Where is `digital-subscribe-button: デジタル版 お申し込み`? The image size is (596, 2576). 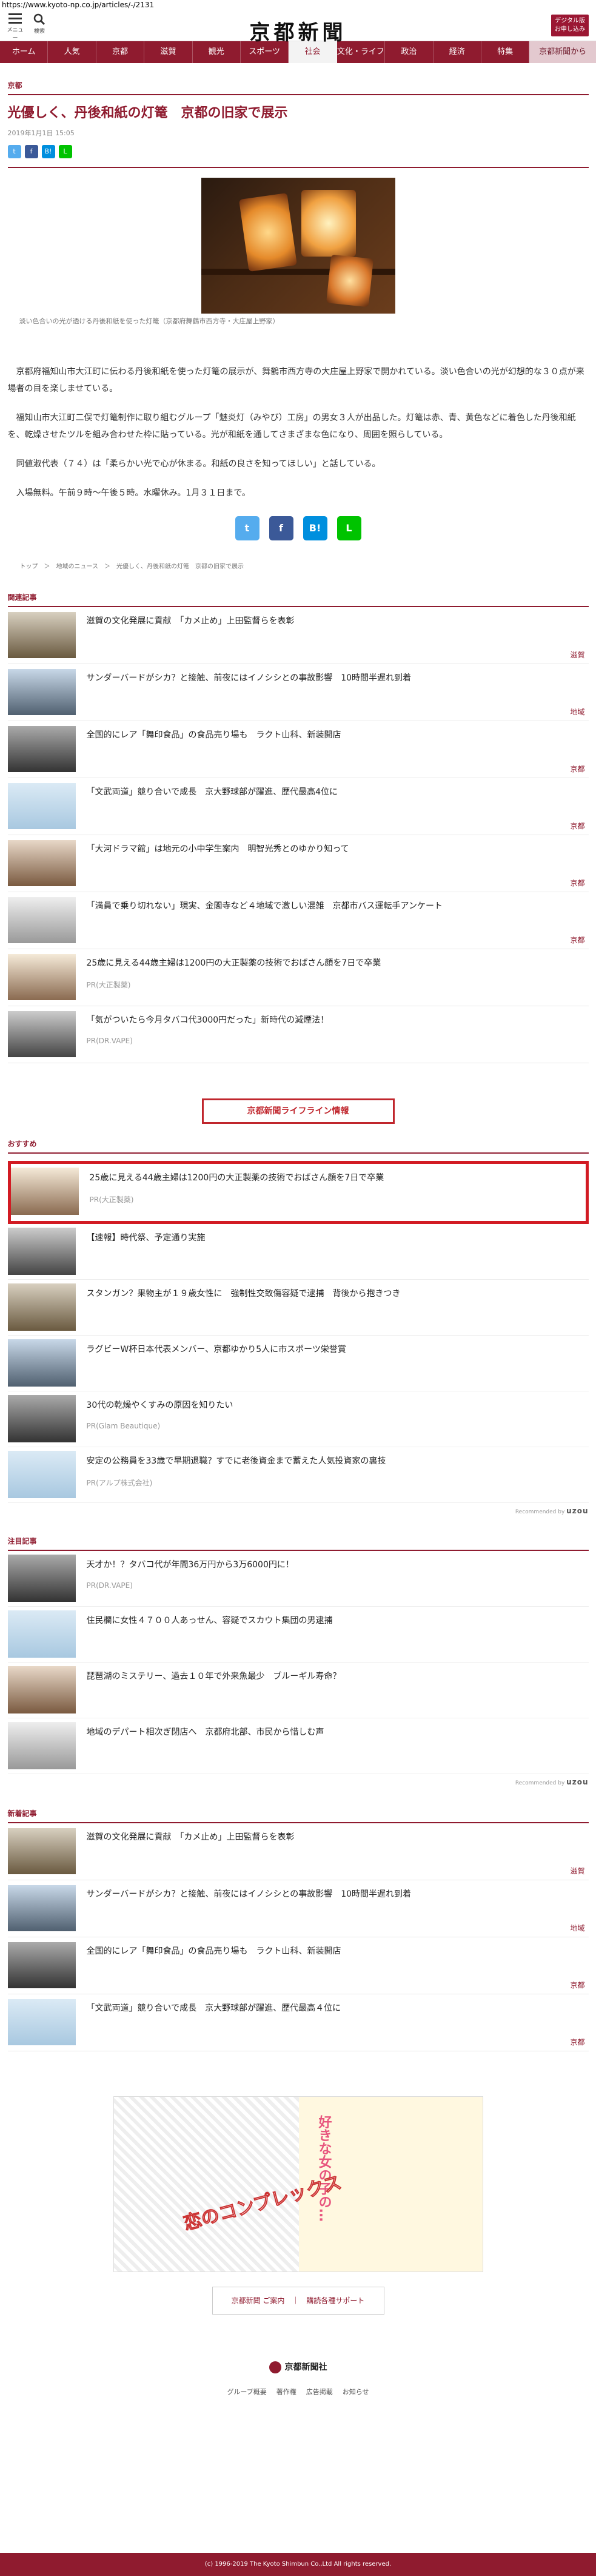 digital-subscribe-button: デジタル版 お申し込み is located at coordinates (570, 25).